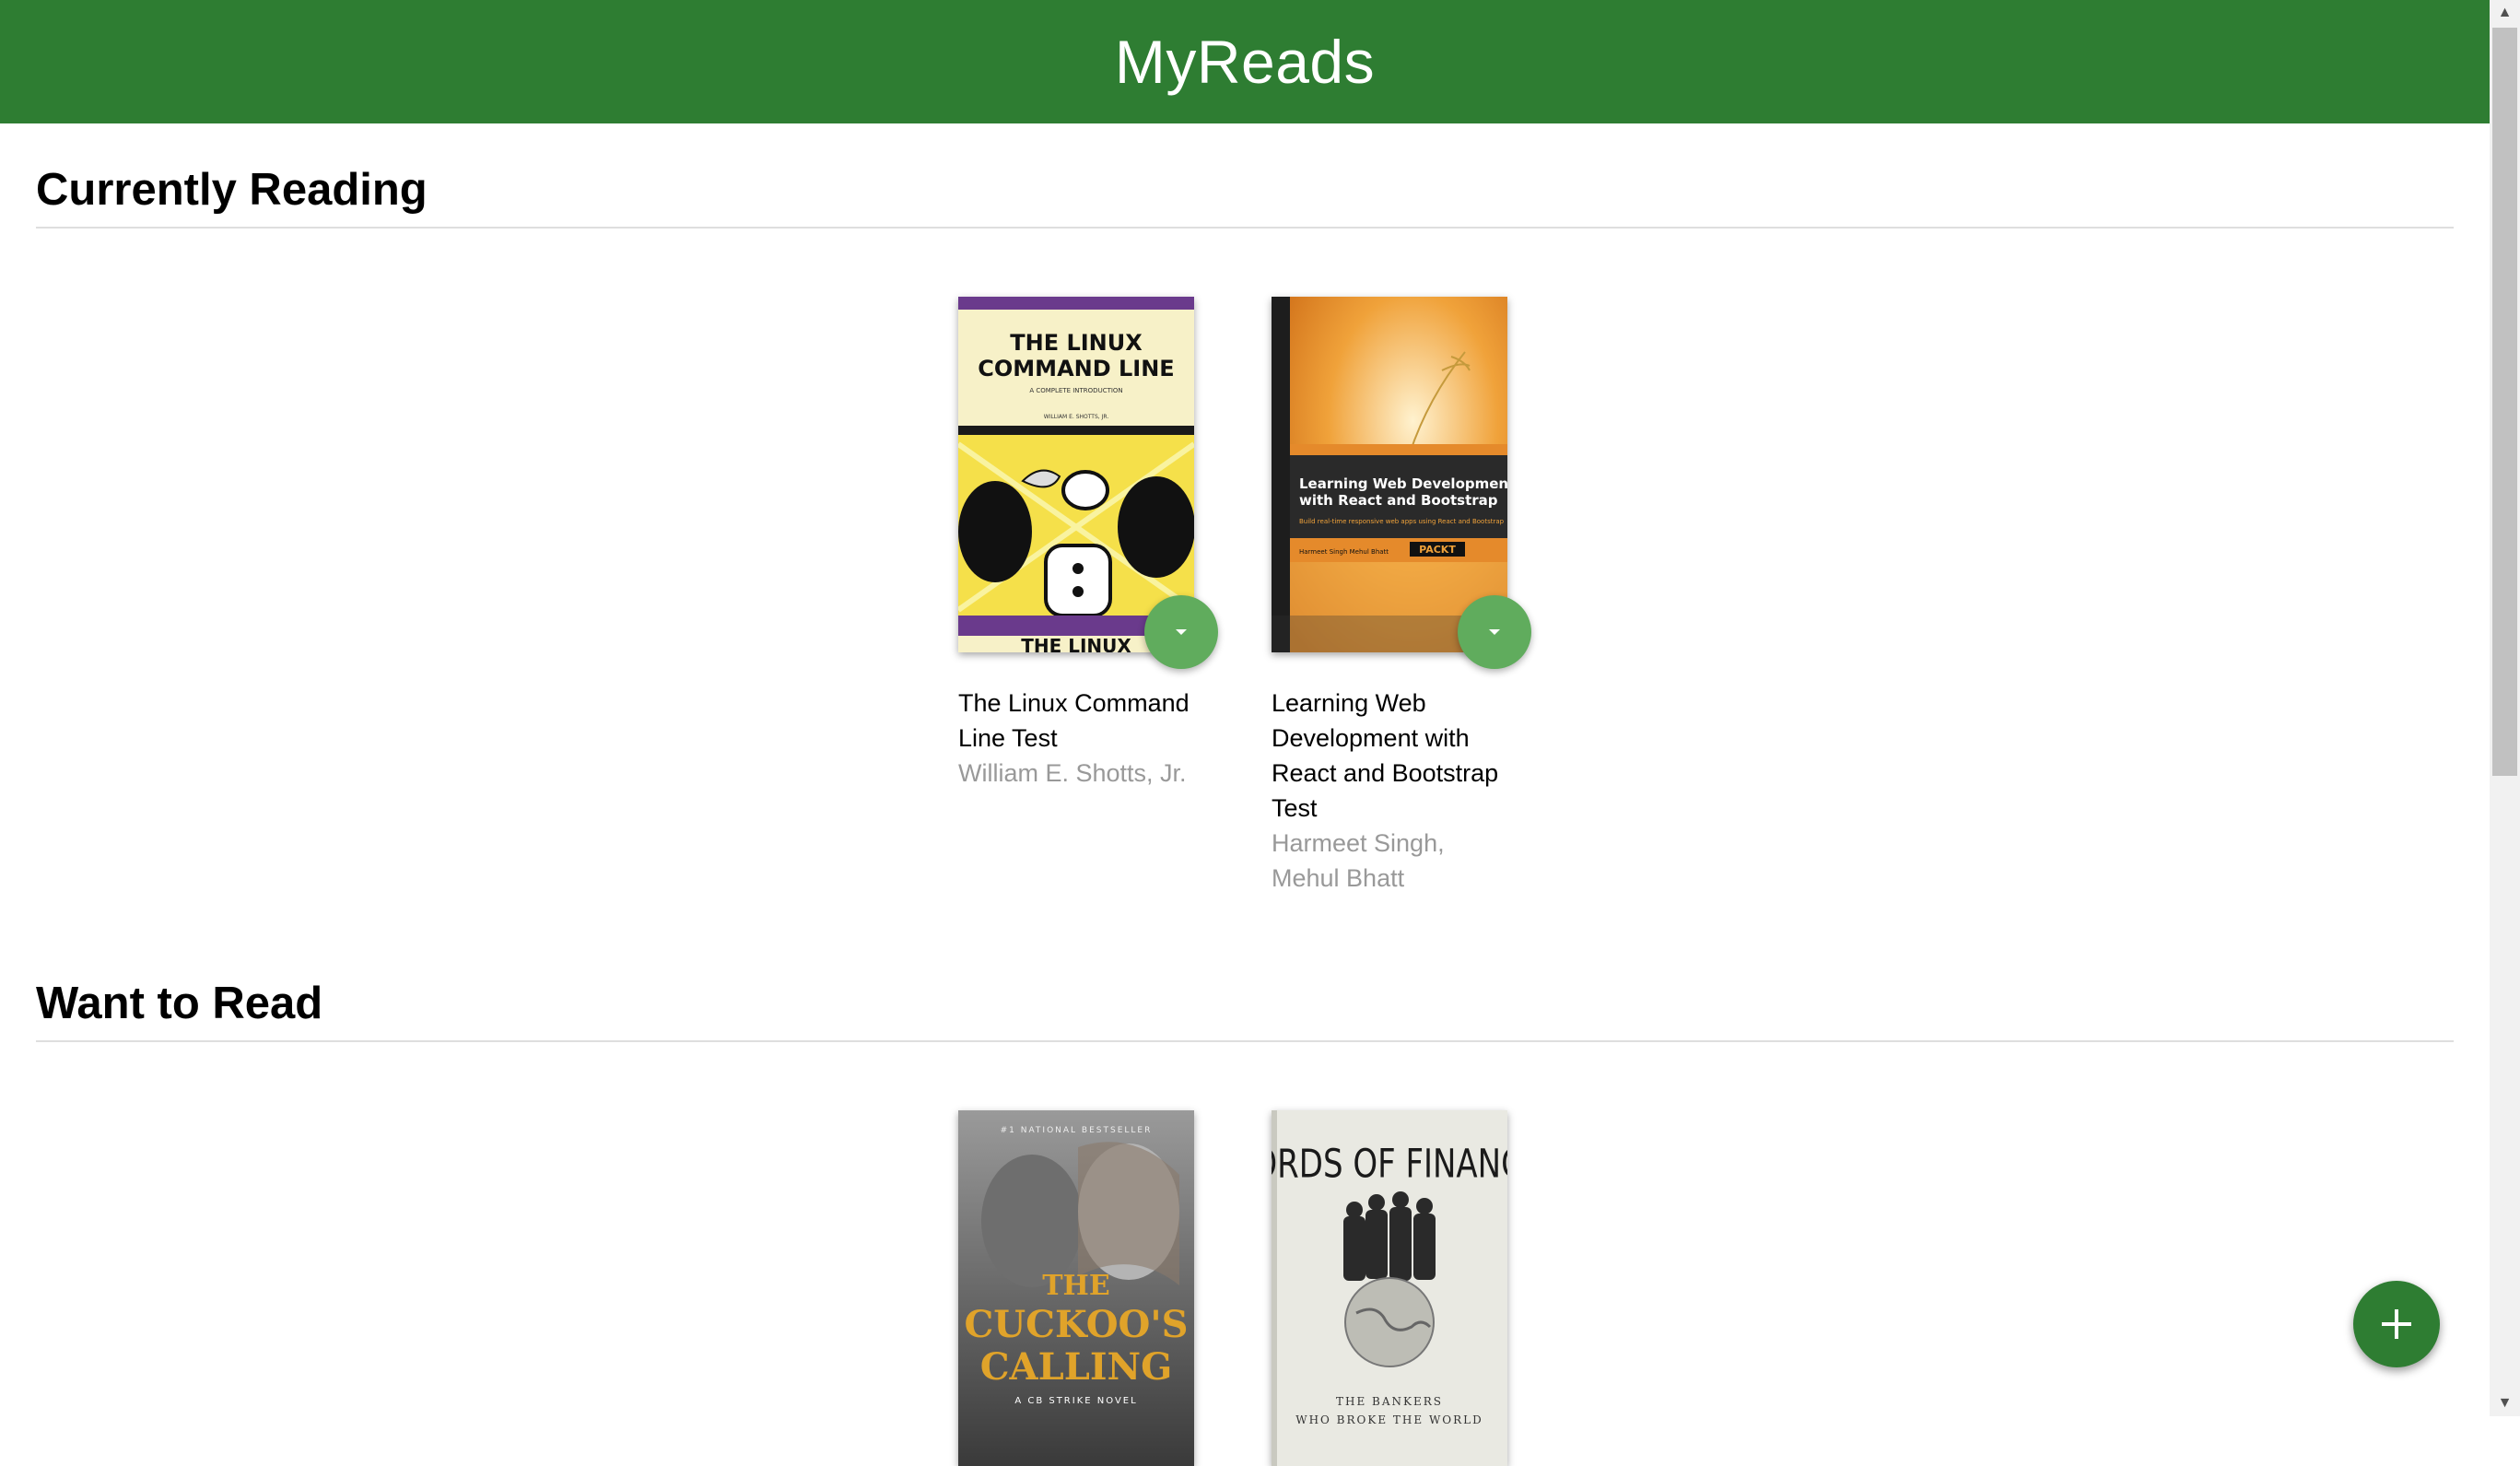  What do you see at coordinates (1077, 1130) in the screenshot?
I see `svg-text: #1 NATIONAL BESTSELLER` at bounding box center [1077, 1130].